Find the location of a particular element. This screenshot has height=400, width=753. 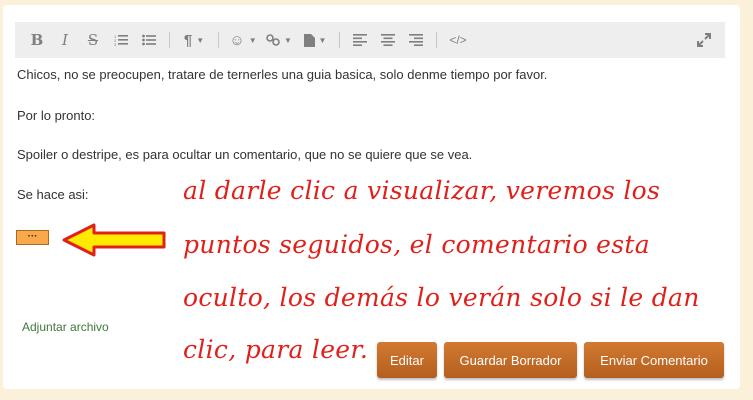

save-draft-button: Guardar Borrador is located at coordinates (510, 360).